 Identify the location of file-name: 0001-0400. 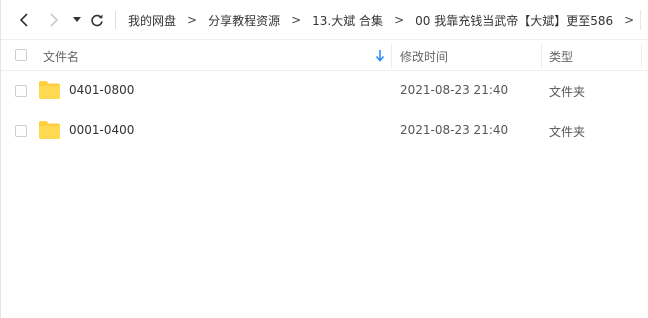
(101, 130).